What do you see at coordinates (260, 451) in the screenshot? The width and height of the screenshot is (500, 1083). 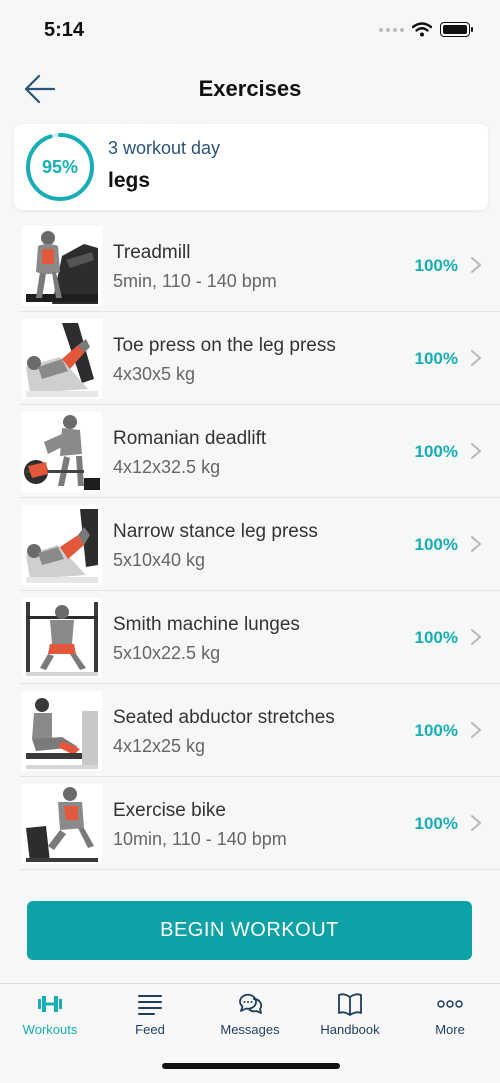 I see `exercise-row-romanian-deadlift: Romanian deadlift 4x12x32.5 kg 100%` at bounding box center [260, 451].